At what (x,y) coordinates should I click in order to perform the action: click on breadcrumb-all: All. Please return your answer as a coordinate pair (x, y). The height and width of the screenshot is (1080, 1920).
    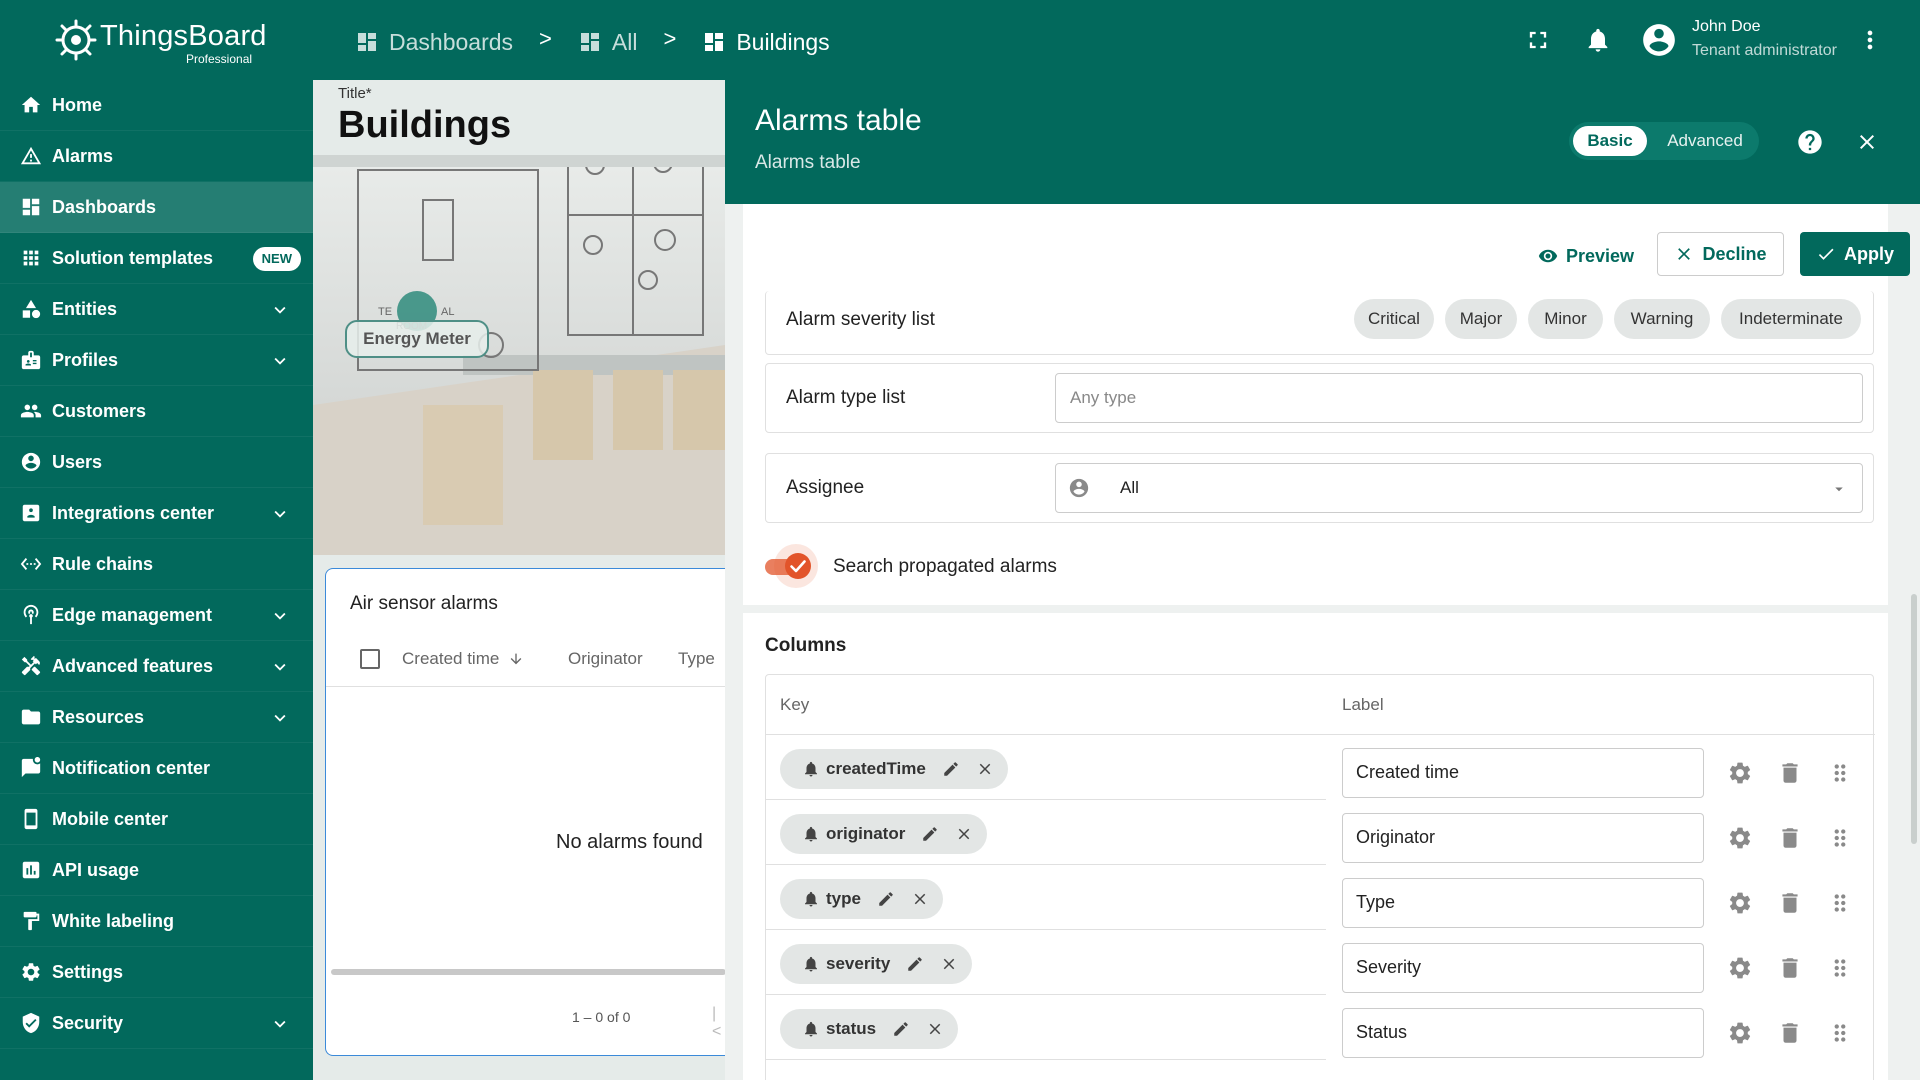
    Looking at the image, I should click on (607, 42).